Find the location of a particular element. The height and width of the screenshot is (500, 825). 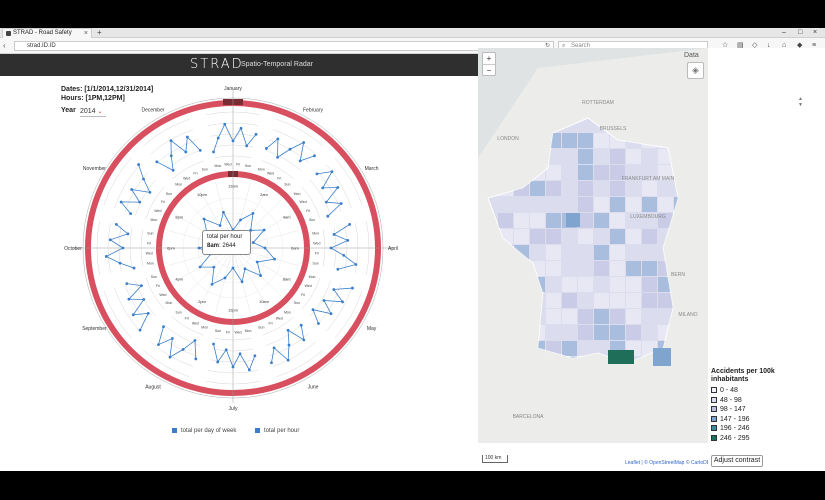

legend-range-label: 48 - 98 is located at coordinates (731, 400).